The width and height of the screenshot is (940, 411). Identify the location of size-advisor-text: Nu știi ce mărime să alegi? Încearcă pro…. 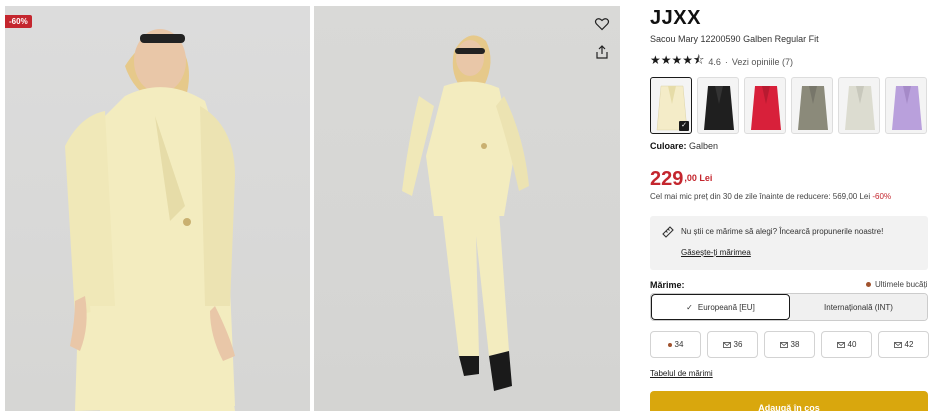
(782, 231).